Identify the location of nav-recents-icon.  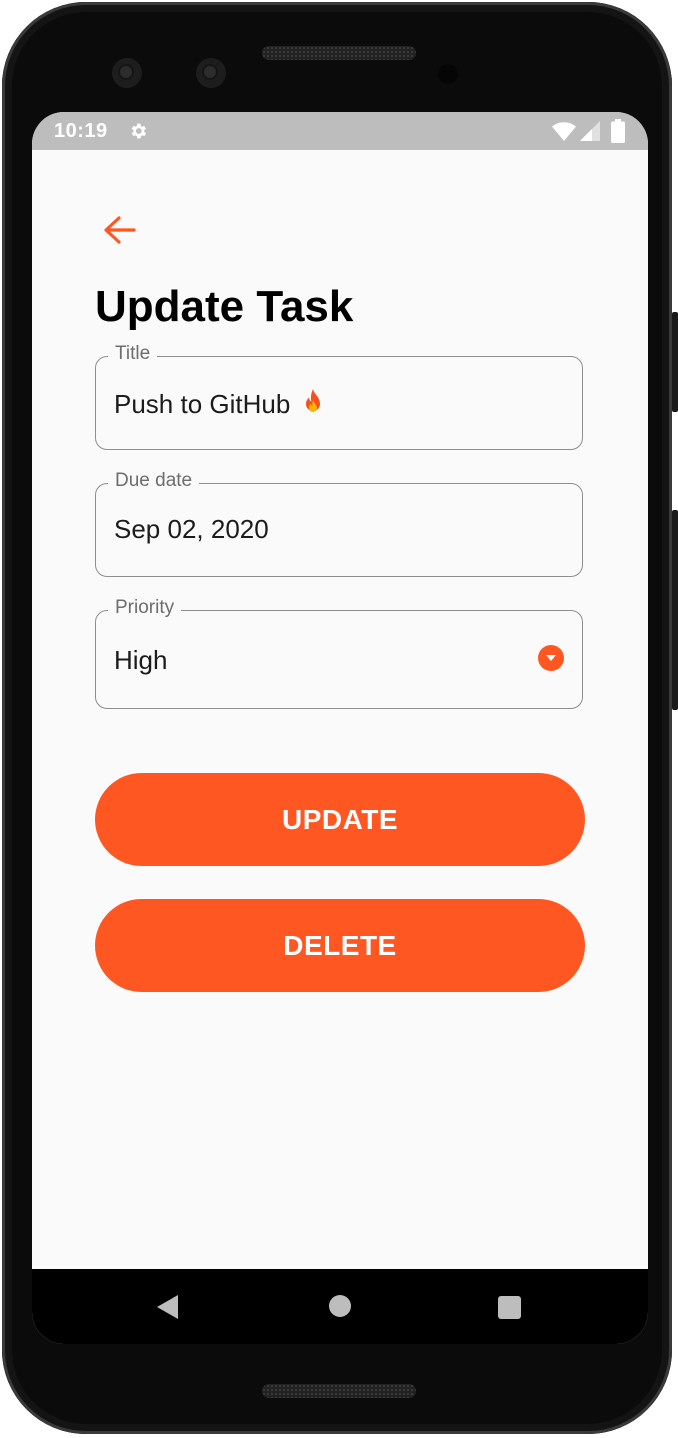
(509, 1307).